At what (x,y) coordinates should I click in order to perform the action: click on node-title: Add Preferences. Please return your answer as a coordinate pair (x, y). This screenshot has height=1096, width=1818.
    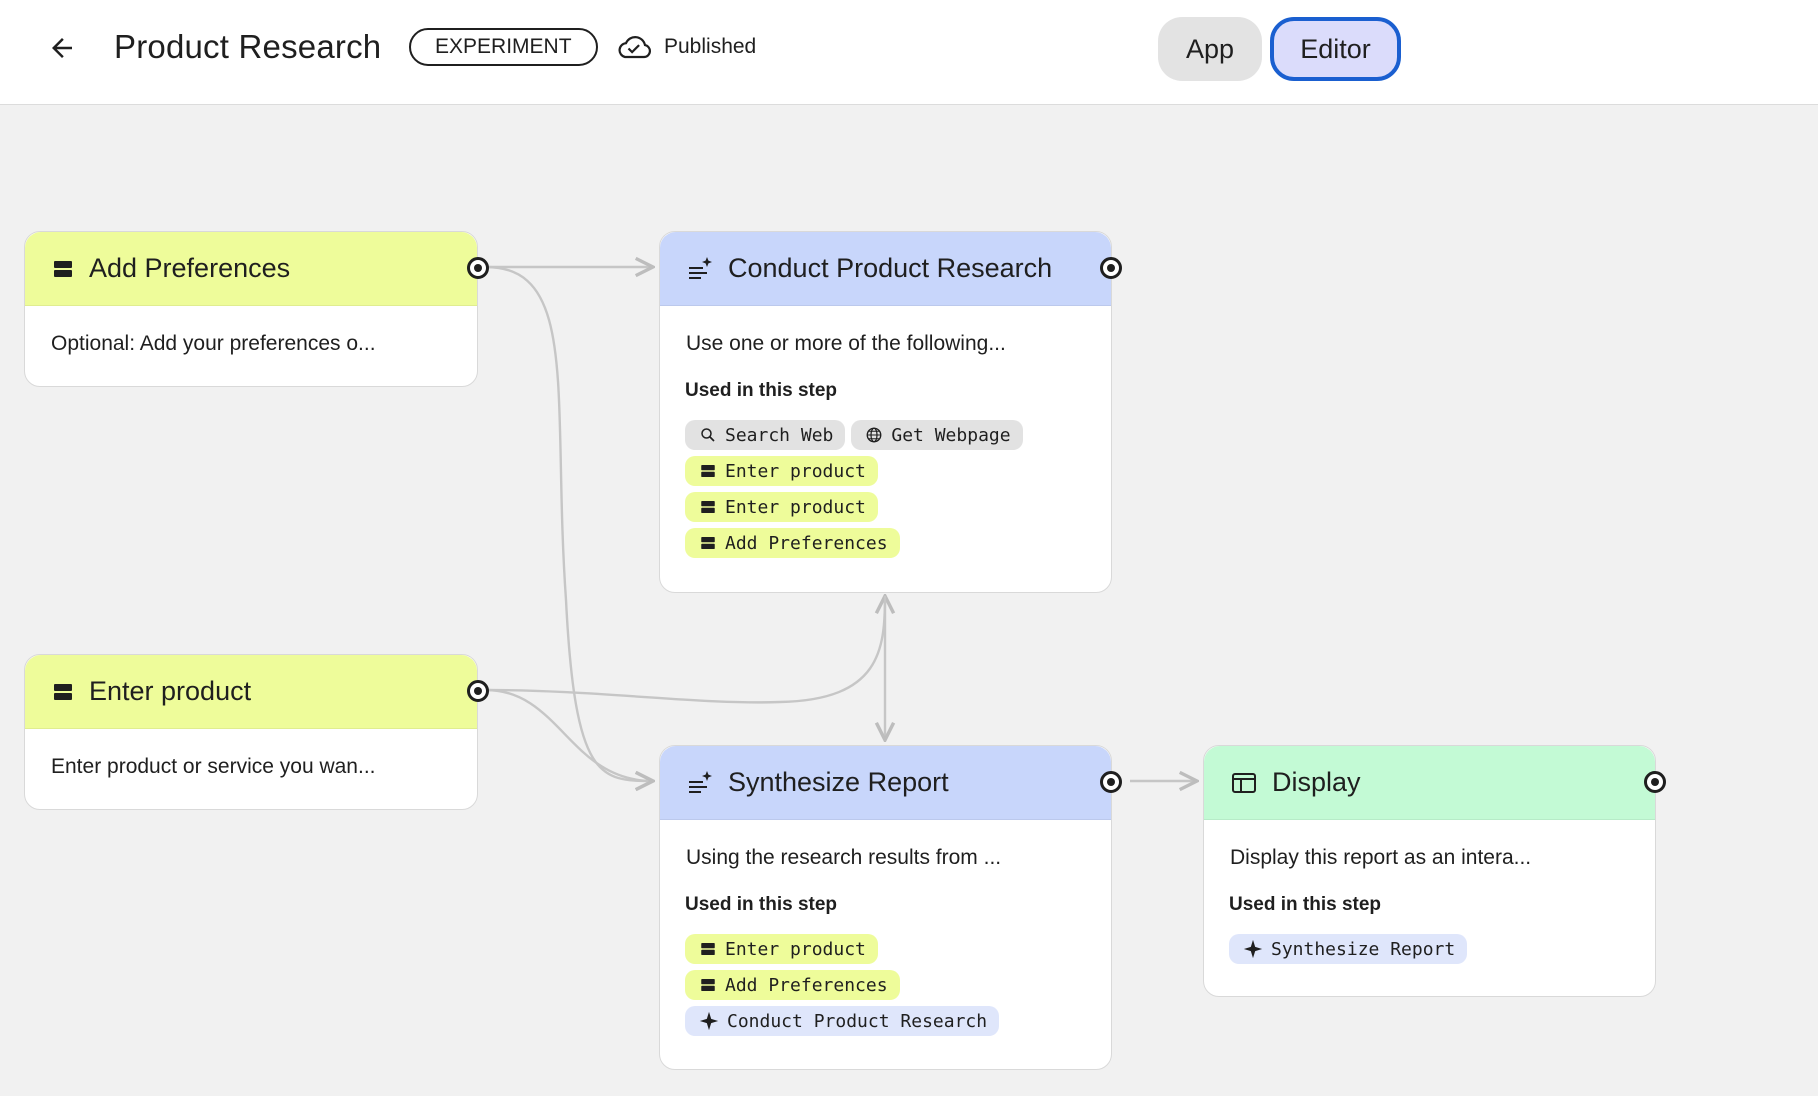
    Looking at the image, I should click on (190, 268).